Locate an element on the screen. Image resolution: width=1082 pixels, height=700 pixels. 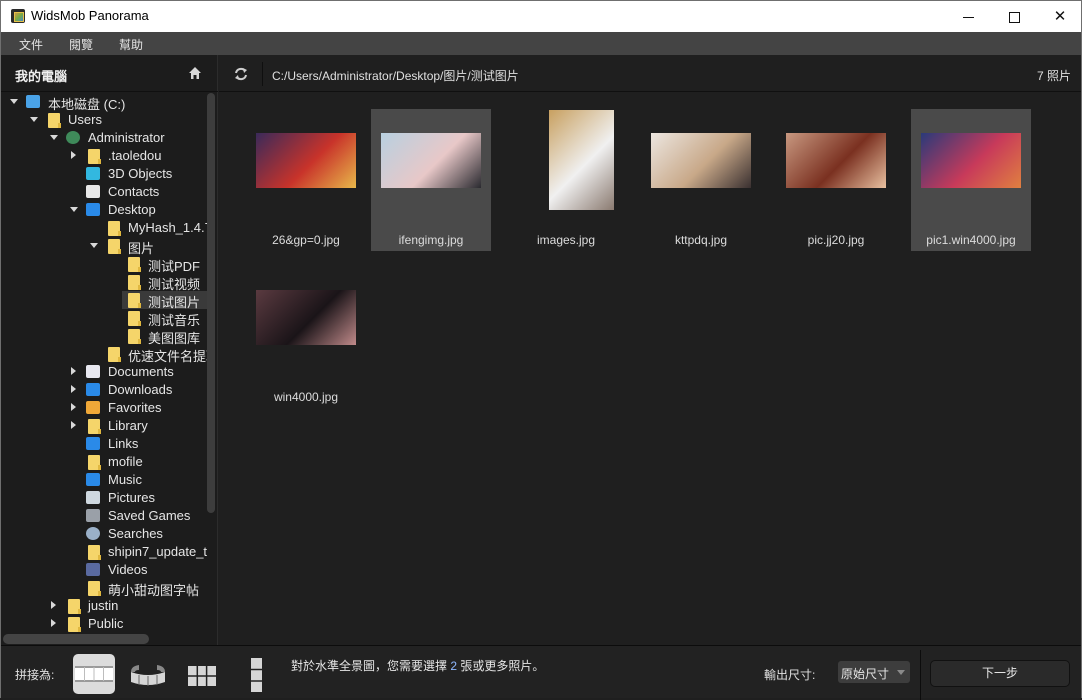
tree-item: 测试视频 is located at coordinates (104, 282).